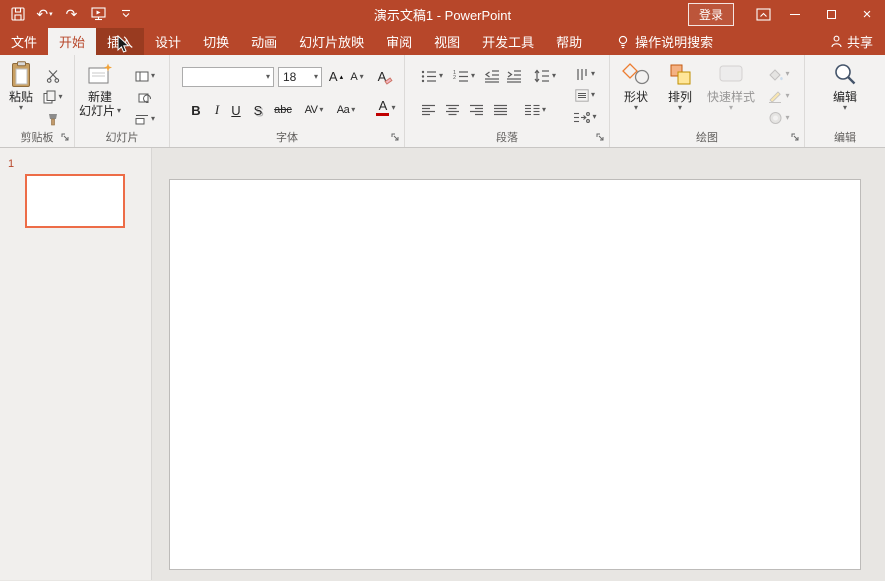 The image size is (885, 581). I want to click on tab-review: 审阅, so click(399, 41).